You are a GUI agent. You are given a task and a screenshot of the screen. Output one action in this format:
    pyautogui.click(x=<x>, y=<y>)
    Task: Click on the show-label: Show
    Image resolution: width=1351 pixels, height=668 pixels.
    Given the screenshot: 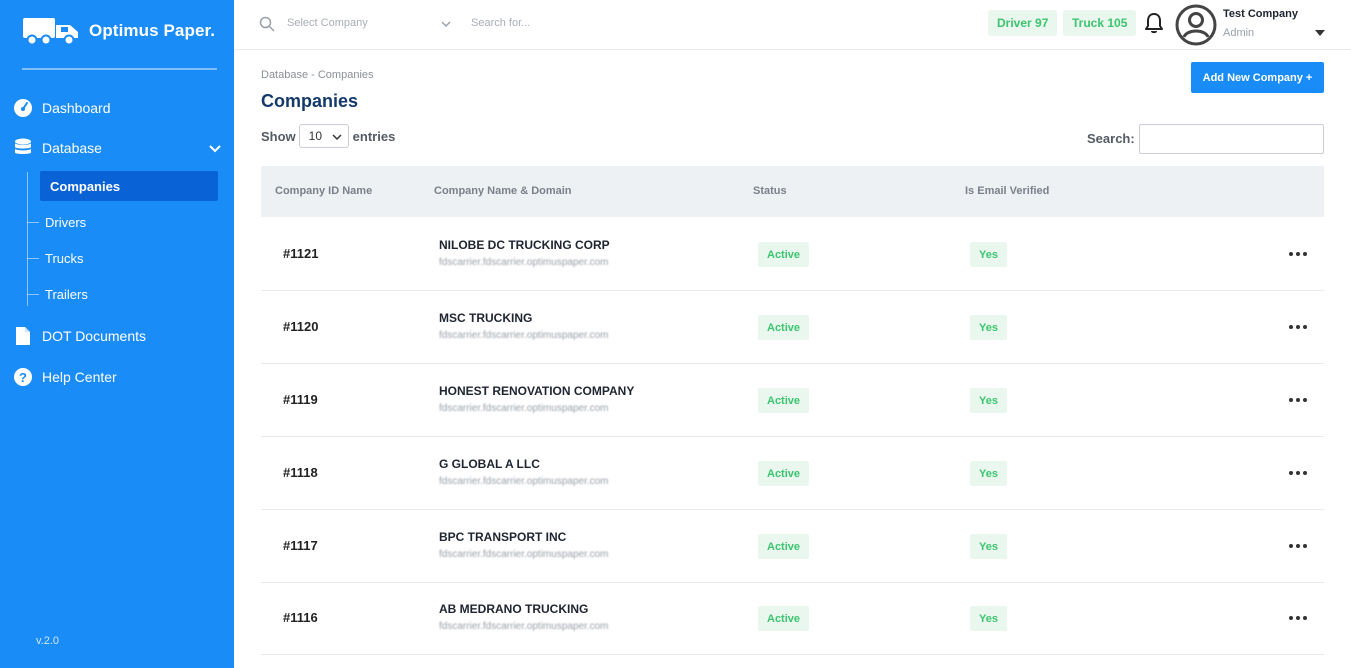 What is the action you would take?
    pyautogui.click(x=278, y=136)
    